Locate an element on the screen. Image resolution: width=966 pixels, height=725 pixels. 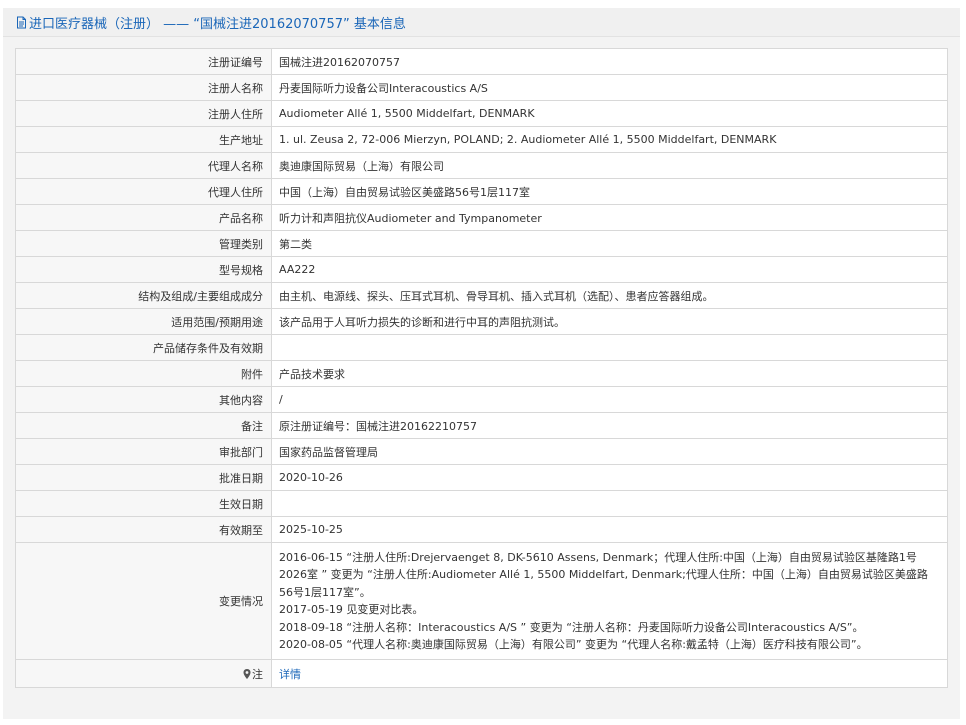
details-link: 详情 is located at coordinates (290, 674).